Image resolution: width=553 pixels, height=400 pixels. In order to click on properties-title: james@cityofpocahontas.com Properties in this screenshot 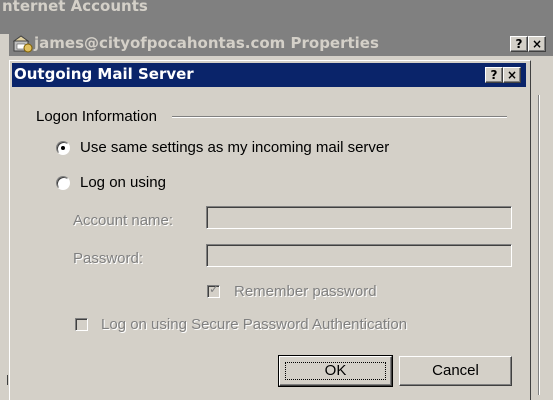, I will do `click(206, 43)`.